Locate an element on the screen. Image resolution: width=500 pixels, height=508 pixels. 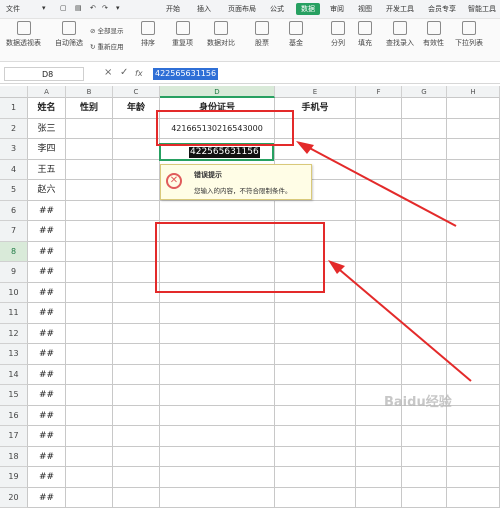
annotation-arrow-top is located at coordinates (379, 185).